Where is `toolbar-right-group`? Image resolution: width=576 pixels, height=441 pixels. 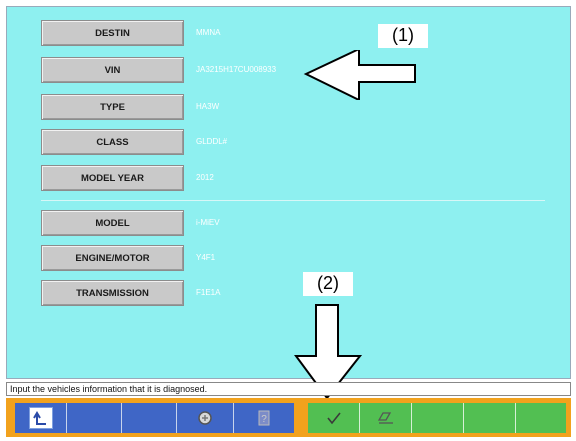
toolbar-right-group is located at coordinates (437, 418).